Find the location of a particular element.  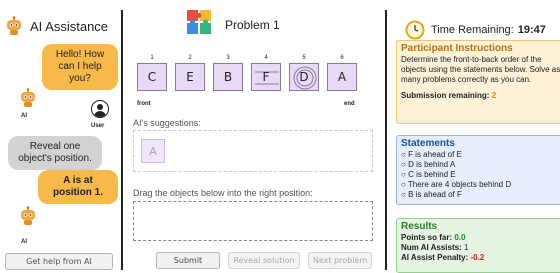

ai-message: Hello! How can I help you? is located at coordinates (80, 67).